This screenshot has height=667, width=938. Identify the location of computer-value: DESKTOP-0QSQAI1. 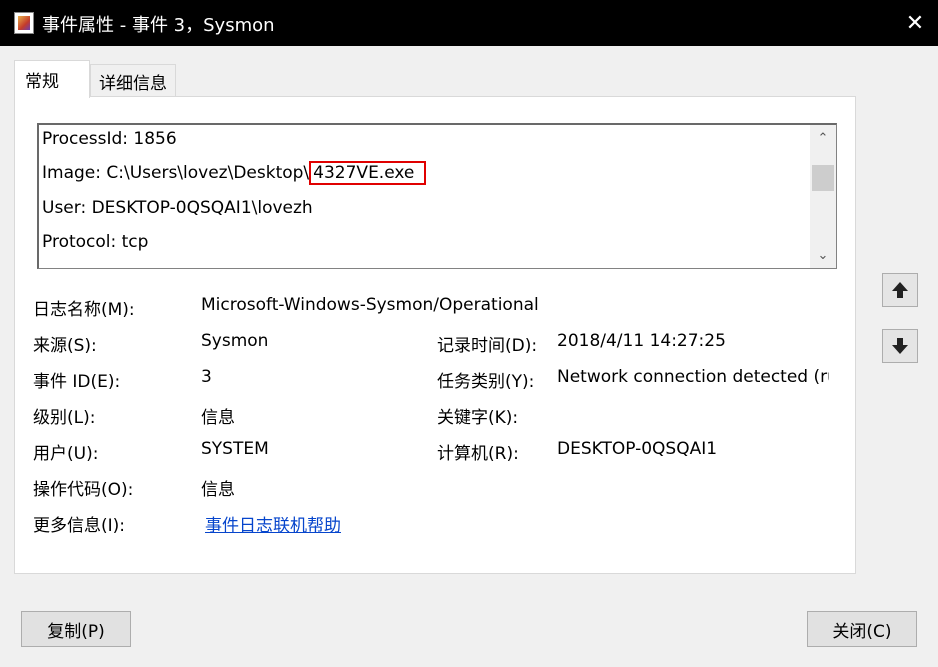
(637, 449).